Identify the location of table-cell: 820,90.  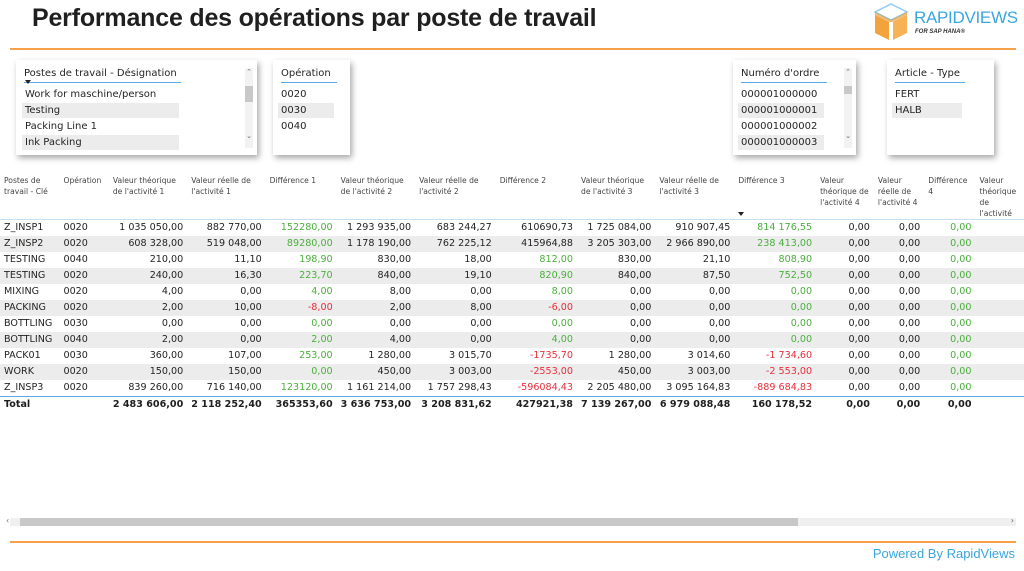
(536, 276).